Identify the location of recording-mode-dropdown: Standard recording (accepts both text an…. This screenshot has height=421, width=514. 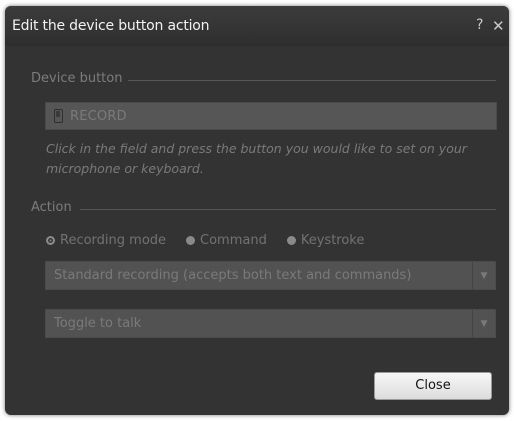
(270, 275).